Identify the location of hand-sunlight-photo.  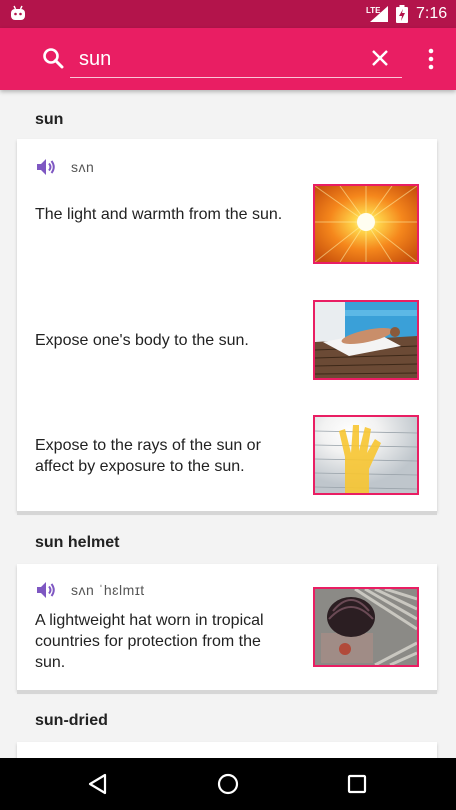
(366, 455).